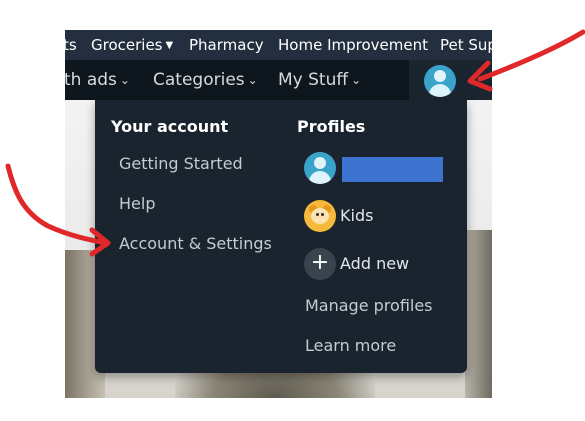  I want to click on account-avatar-button, so click(440, 81).